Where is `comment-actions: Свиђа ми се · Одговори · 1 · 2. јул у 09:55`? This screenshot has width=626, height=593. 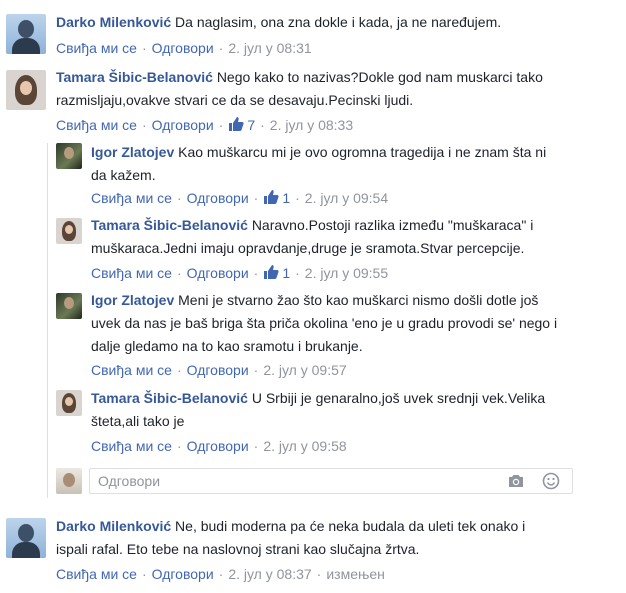 comment-actions: Свиђа ми се · Одговори · 1 · 2. јул у 09:55 is located at coordinates (240, 273).